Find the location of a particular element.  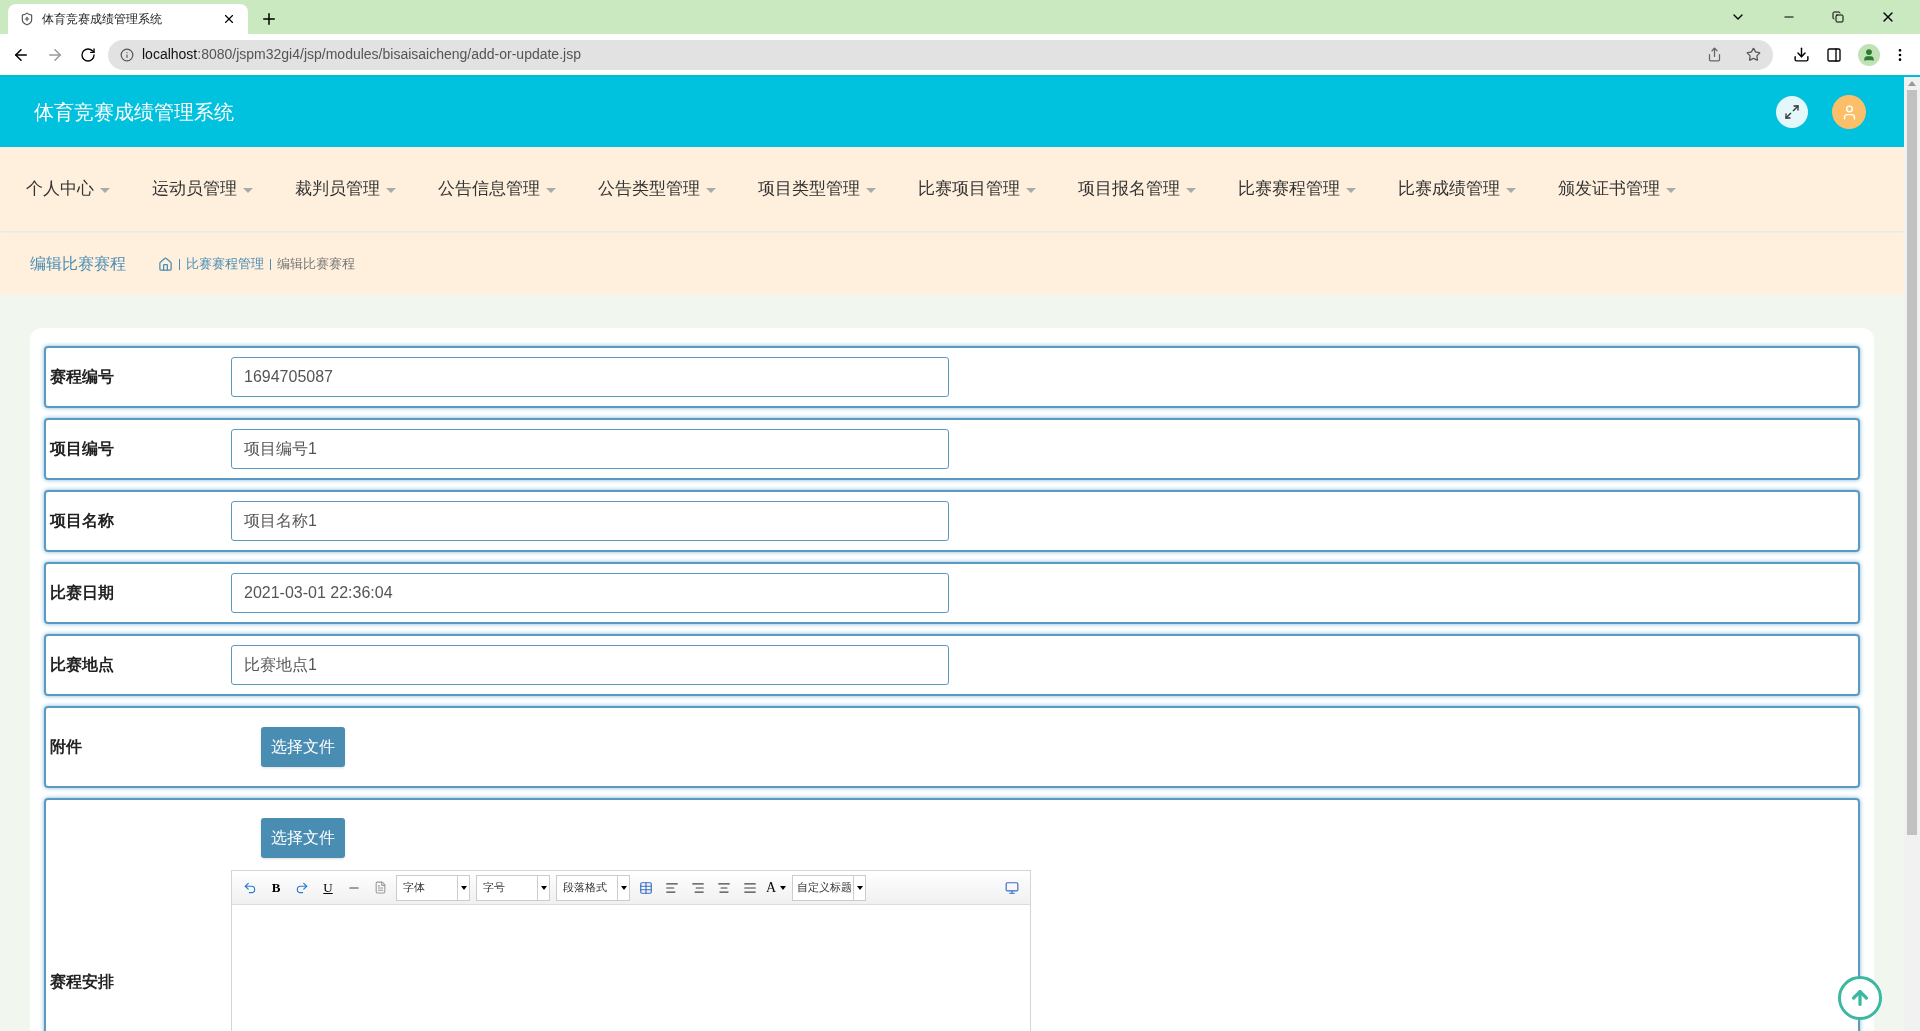

text-input: 1694705087 is located at coordinates (590, 377).